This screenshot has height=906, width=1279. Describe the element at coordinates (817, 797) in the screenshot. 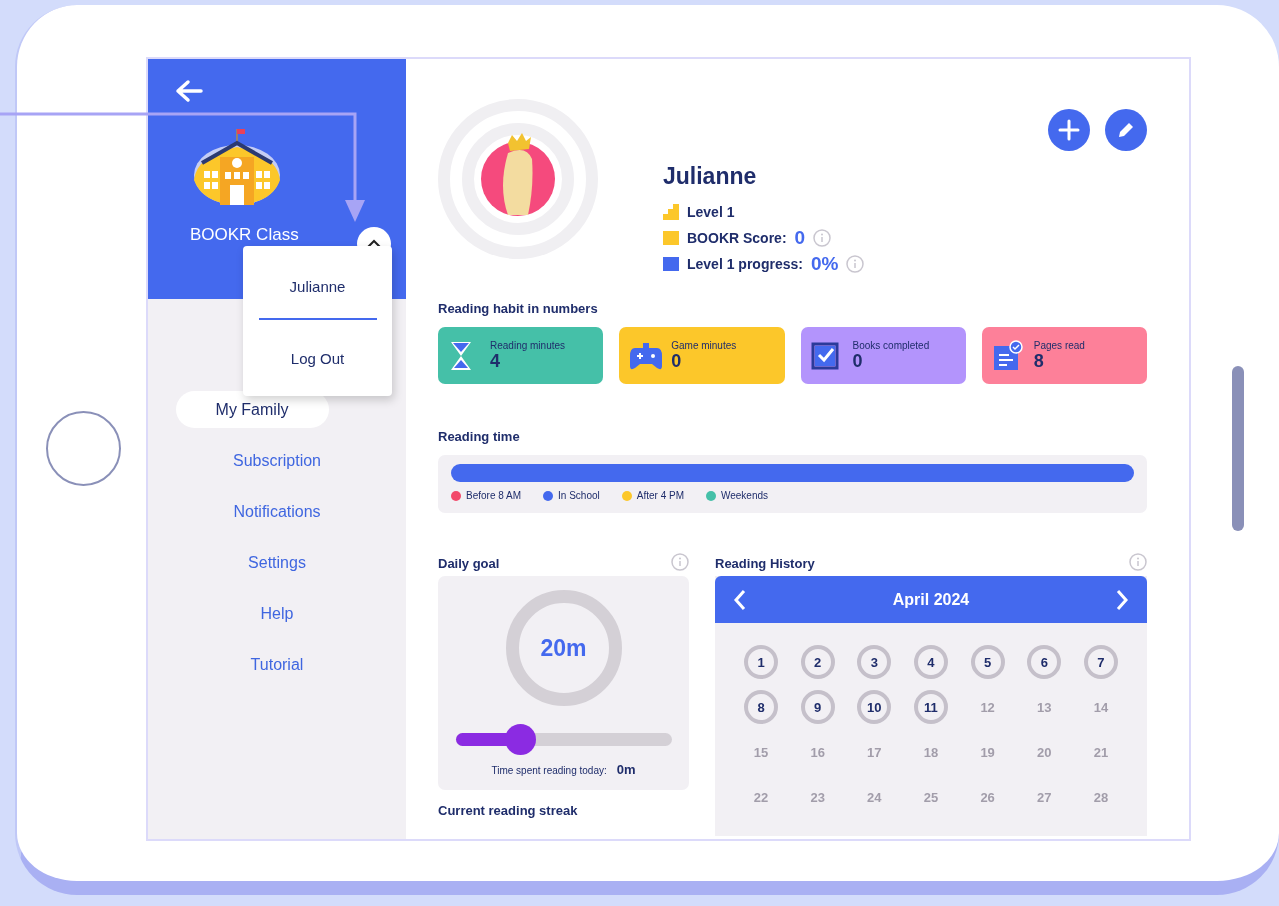

I see `calendar-day: 23` at that location.